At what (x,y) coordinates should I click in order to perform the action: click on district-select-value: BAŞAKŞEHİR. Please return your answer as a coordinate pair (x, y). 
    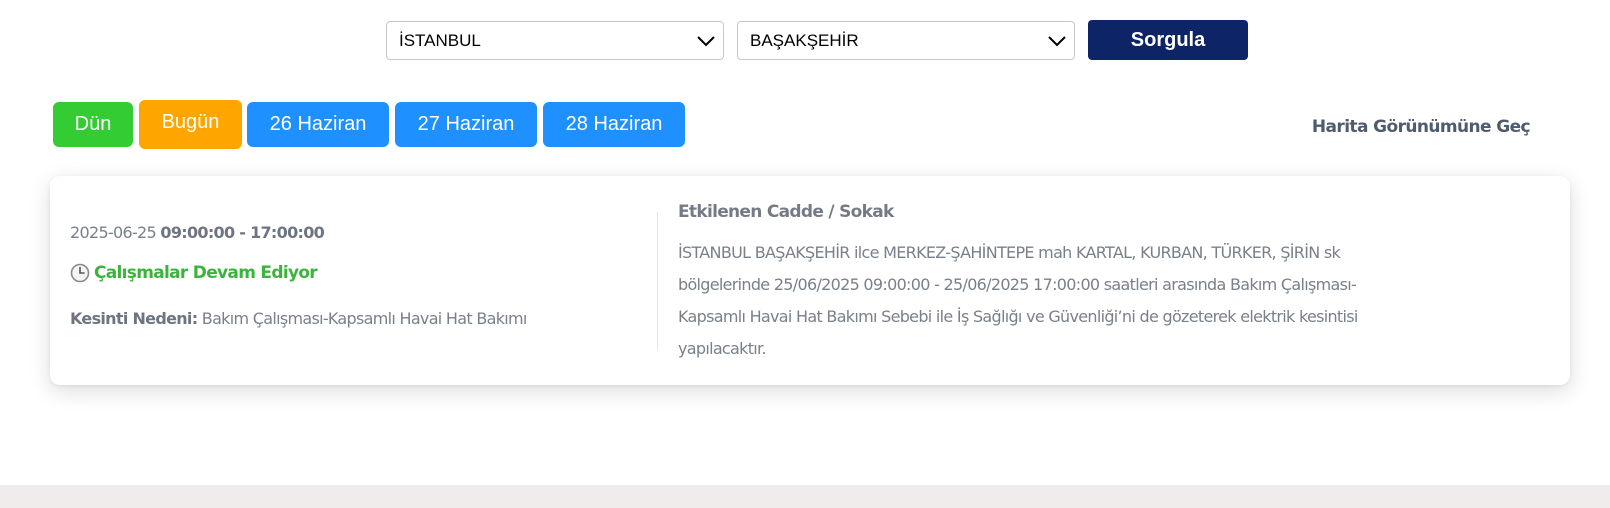
    Looking at the image, I should click on (804, 40).